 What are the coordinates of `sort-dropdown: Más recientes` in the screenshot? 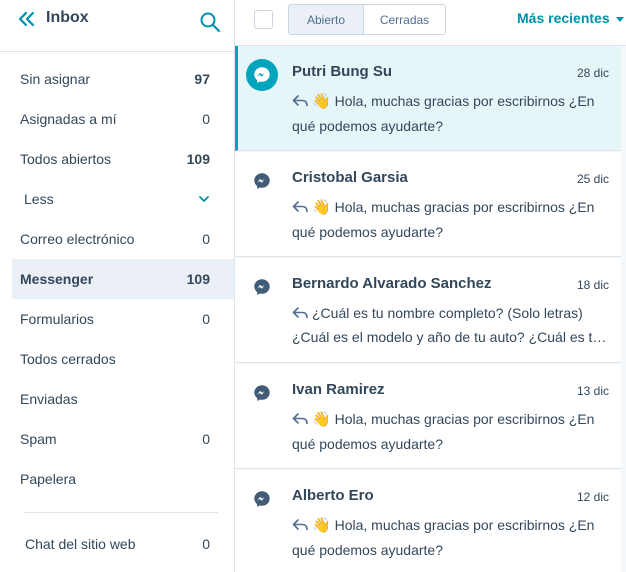 It's located at (570, 18).